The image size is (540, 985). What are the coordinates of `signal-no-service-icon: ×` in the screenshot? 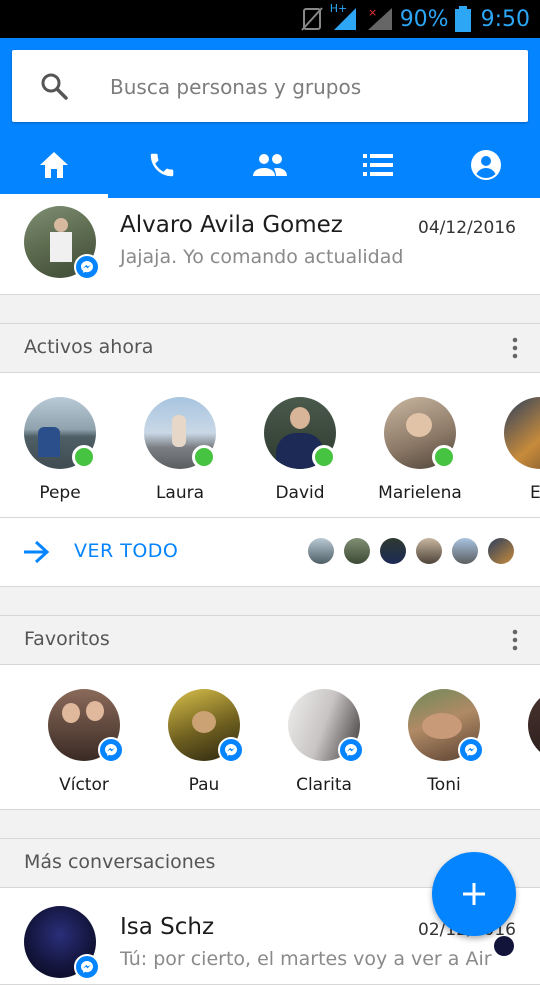 It's located at (379, 18).